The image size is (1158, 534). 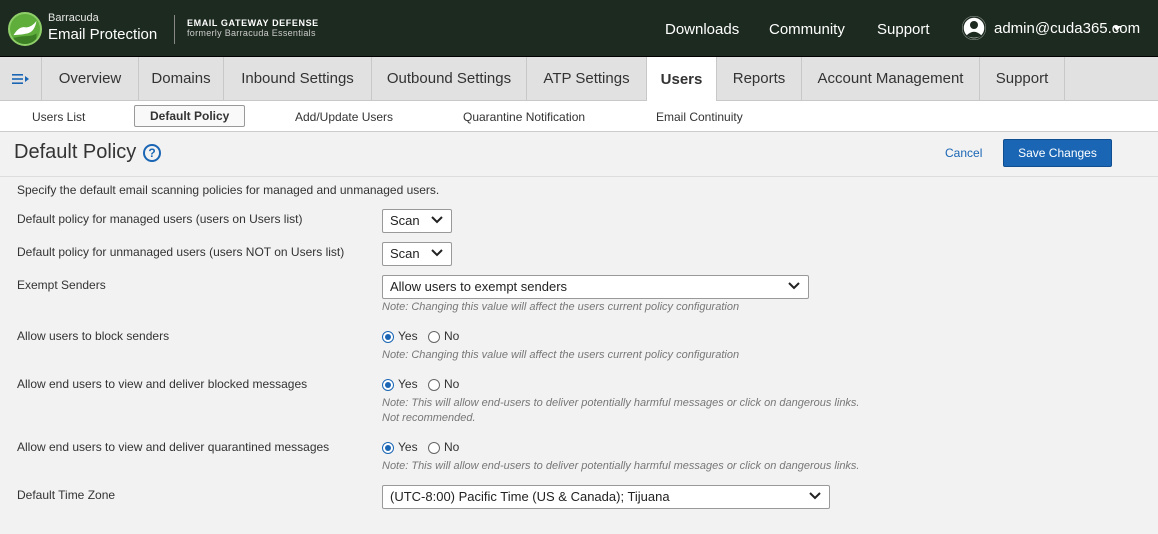 What do you see at coordinates (699, 117) in the screenshot?
I see `subtab-email-continuity: Email Continuity` at bounding box center [699, 117].